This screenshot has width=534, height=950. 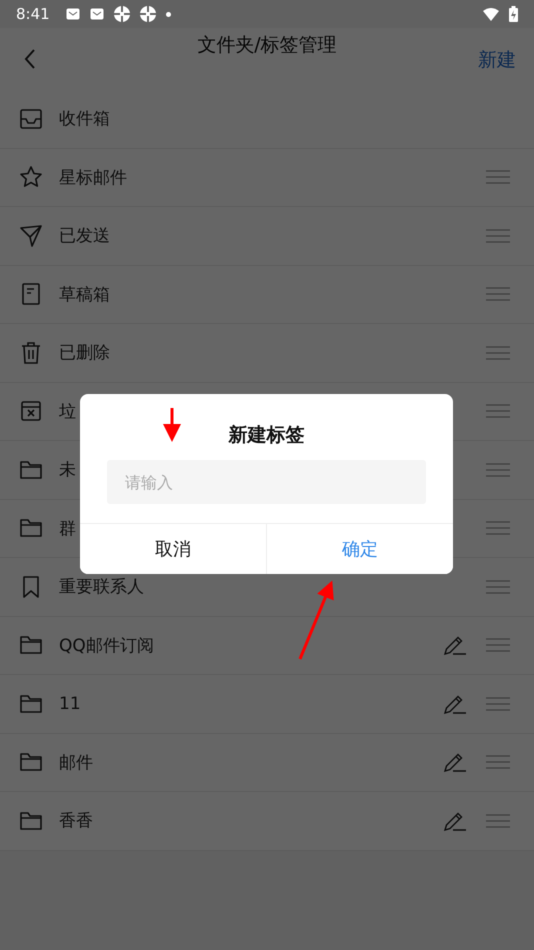 What do you see at coordinates (266, 482) in the screenshot?
I see `input-field: 请输入` at bounding box center [266, 482].